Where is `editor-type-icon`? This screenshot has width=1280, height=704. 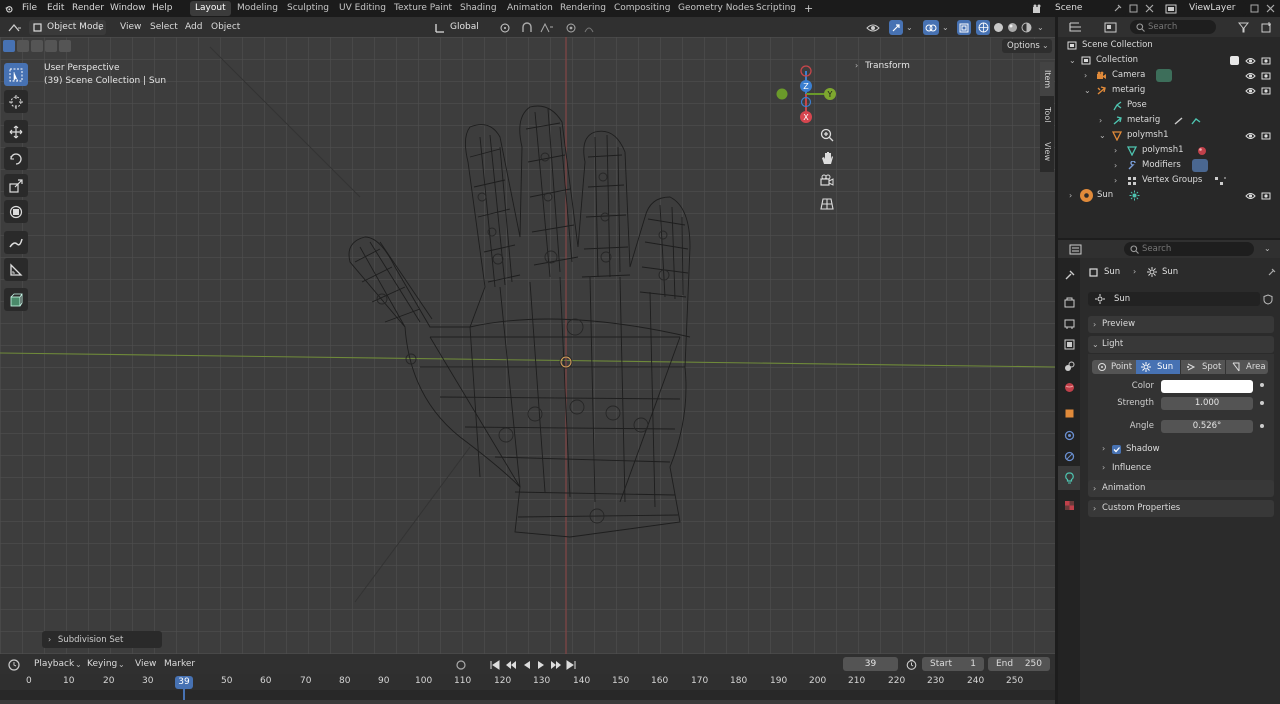 editor-type-icon is located at coordinates (15, 27).